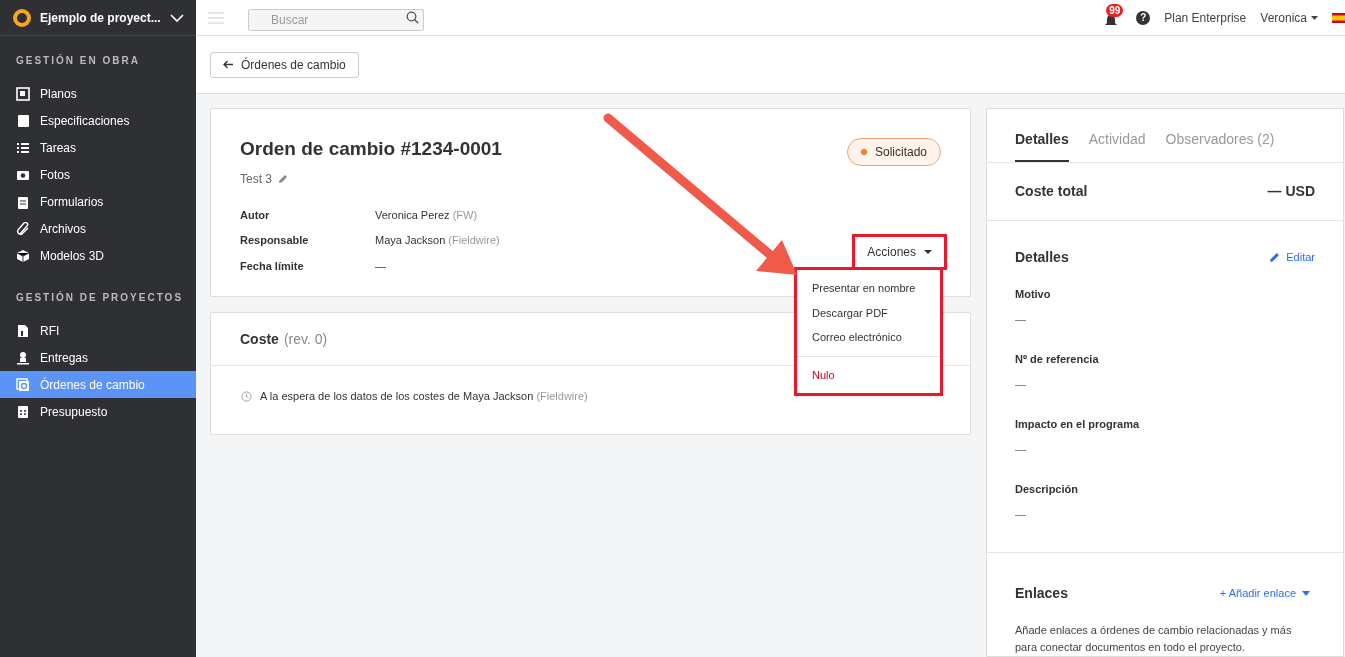 The image size is (1345, 657). What do you see at coordinates (336, 19) in the screenshot?
I see `search-field: Buscar` at bounding box center [336, 19].